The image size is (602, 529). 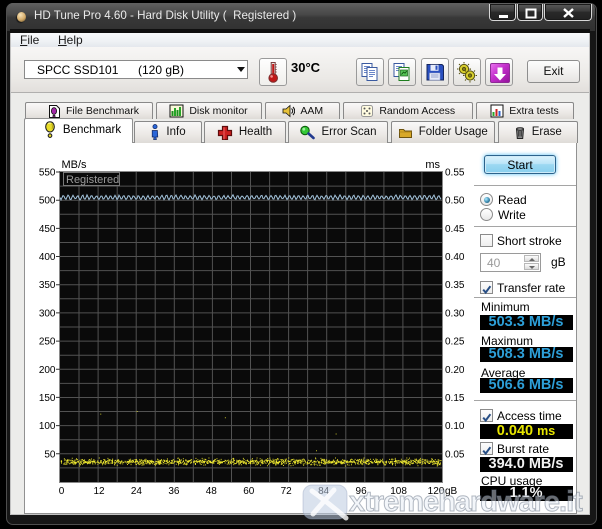 What do you see at coordinates (455, 285) in the screenshot?
I see `svg-text: 0.35` at bounding box center [455, 285].